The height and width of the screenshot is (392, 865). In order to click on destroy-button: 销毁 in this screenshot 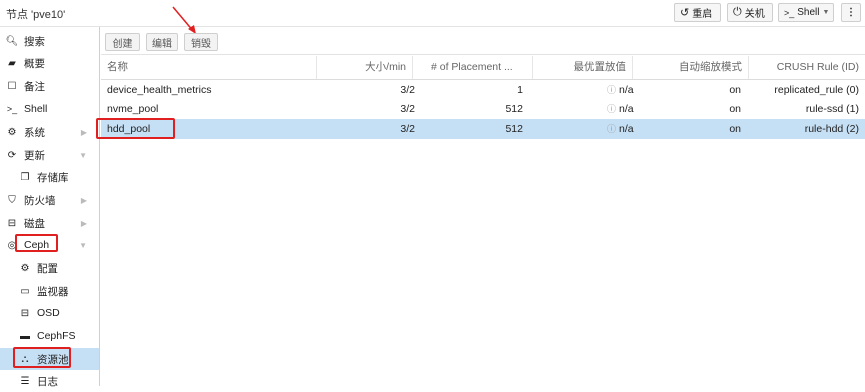, I will do `click(201, 42)`.